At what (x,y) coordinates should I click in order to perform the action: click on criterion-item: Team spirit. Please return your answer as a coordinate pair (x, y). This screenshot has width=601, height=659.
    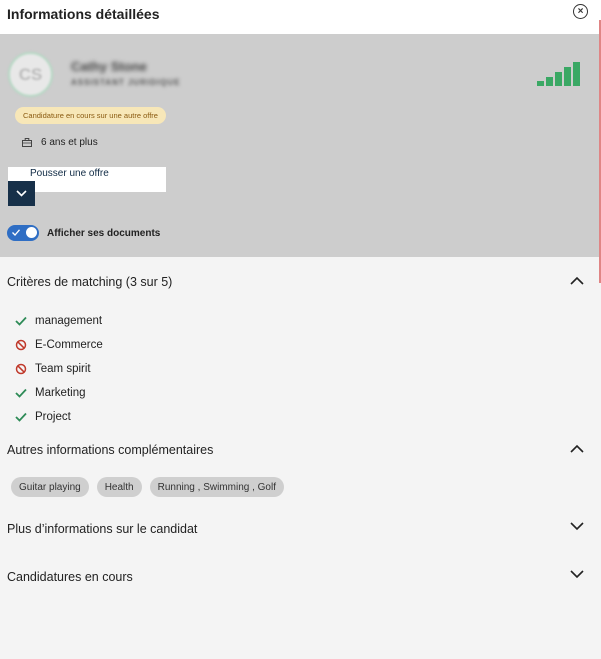
    Looking at the image, I should click on (58, 369).